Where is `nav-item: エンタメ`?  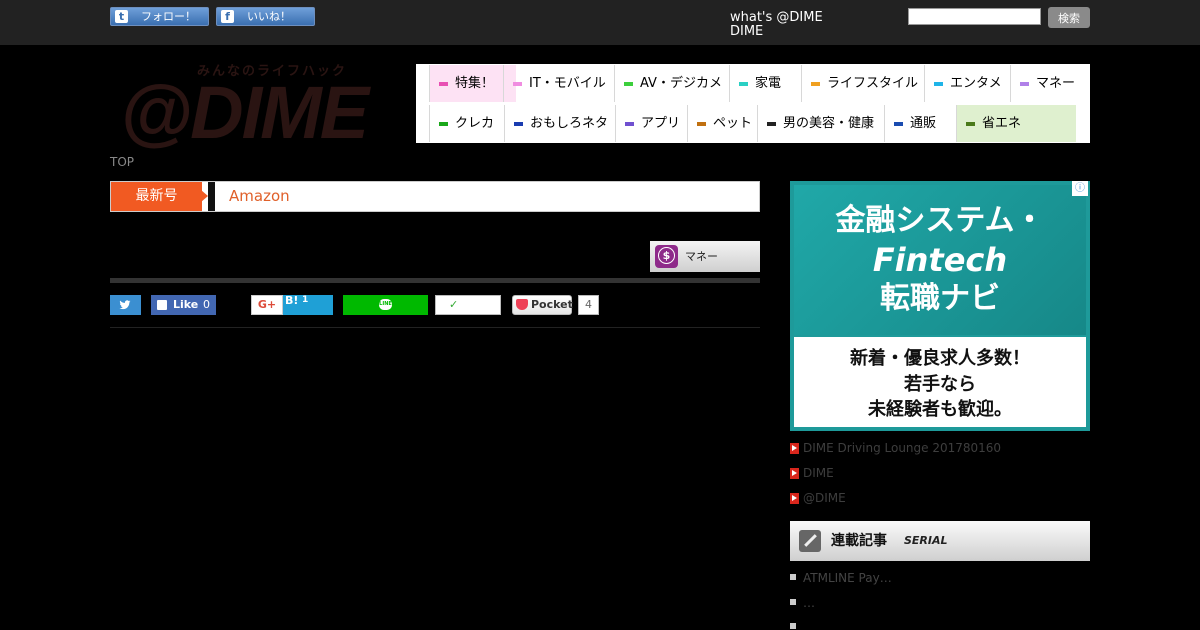 nav-item: エンタメ is located at coordinates (967, 83).